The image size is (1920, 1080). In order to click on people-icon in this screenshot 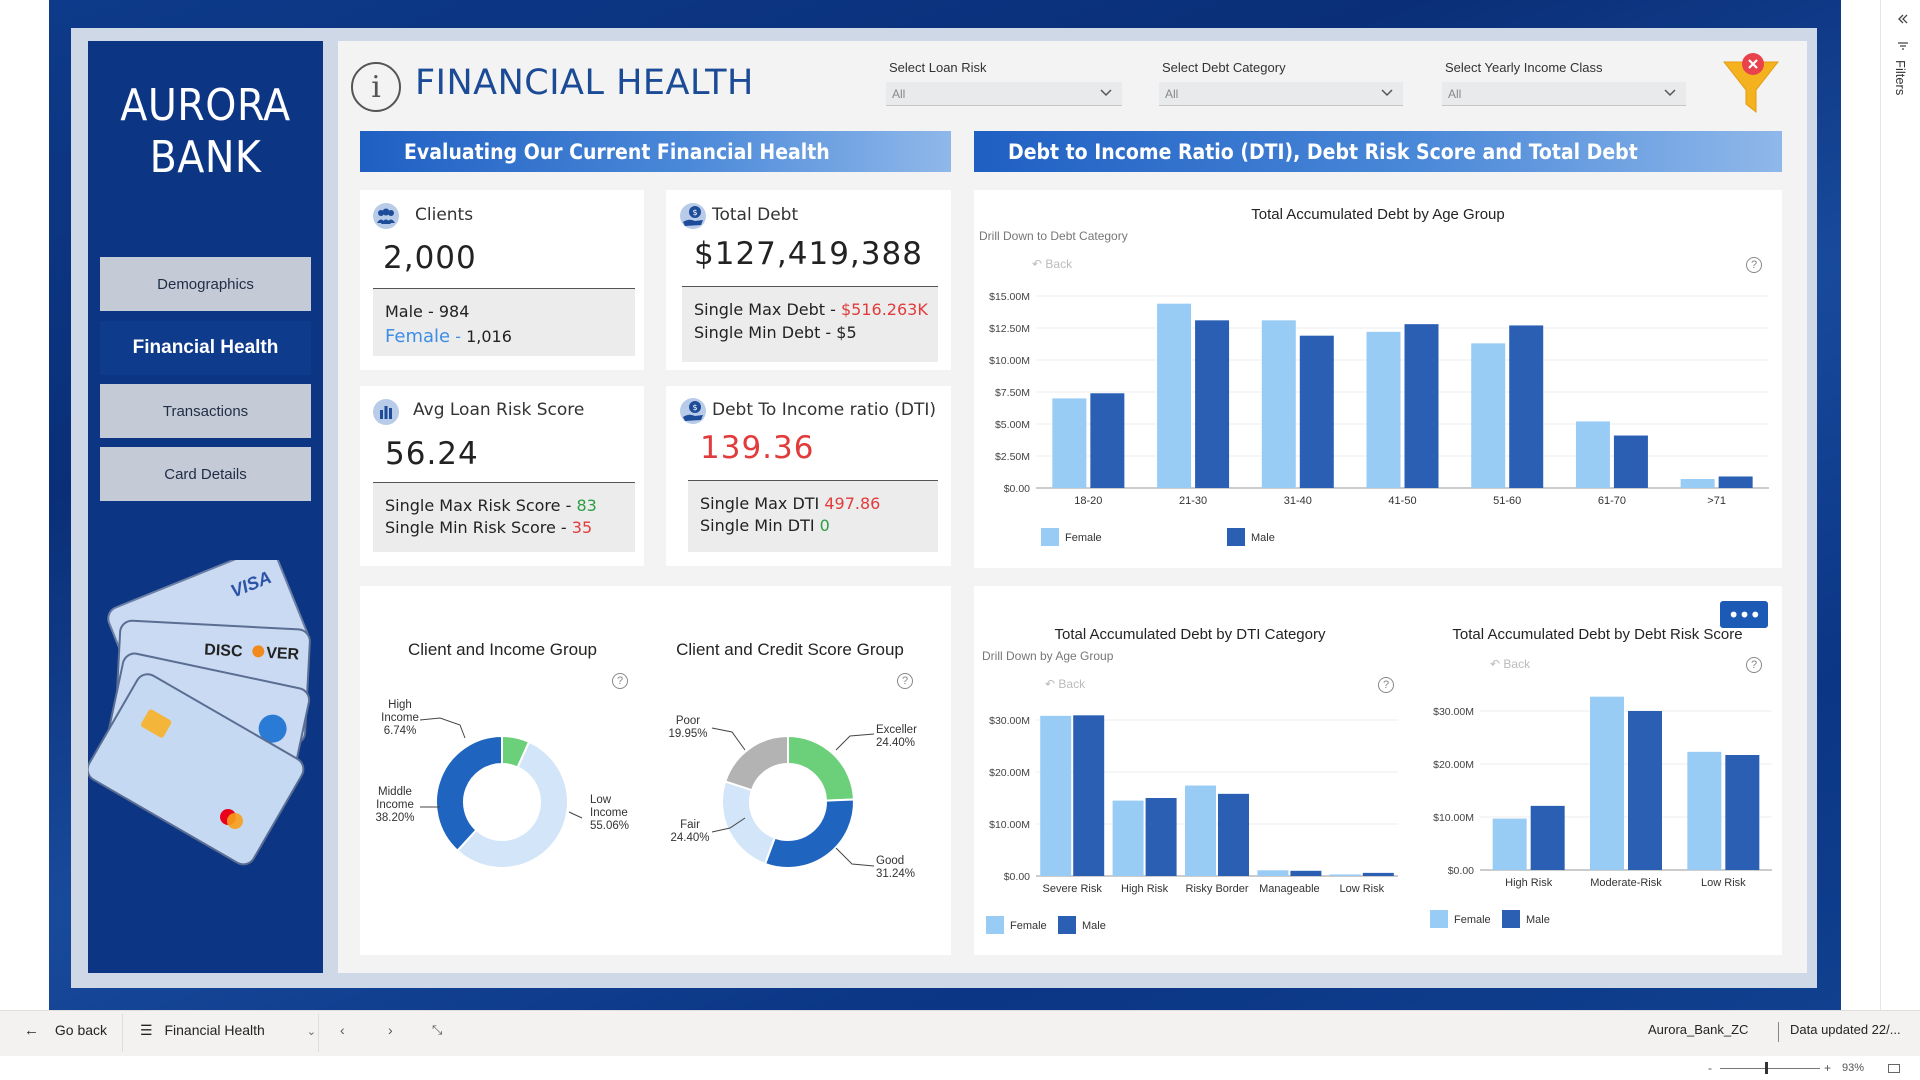, I will do `click(386, 216)`.